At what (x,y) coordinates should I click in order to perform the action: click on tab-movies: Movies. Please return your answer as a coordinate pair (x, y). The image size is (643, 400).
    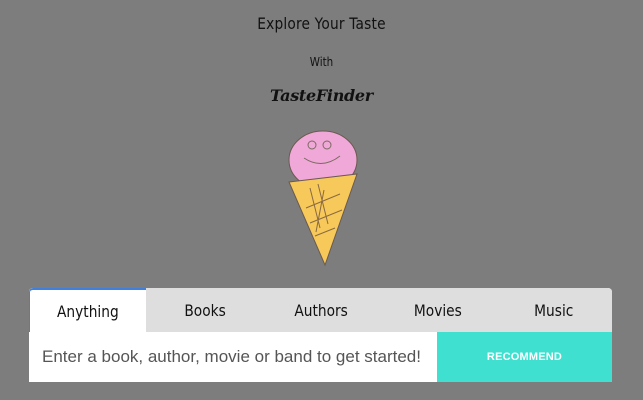
    Looking at the image, I should click on (437, 310).